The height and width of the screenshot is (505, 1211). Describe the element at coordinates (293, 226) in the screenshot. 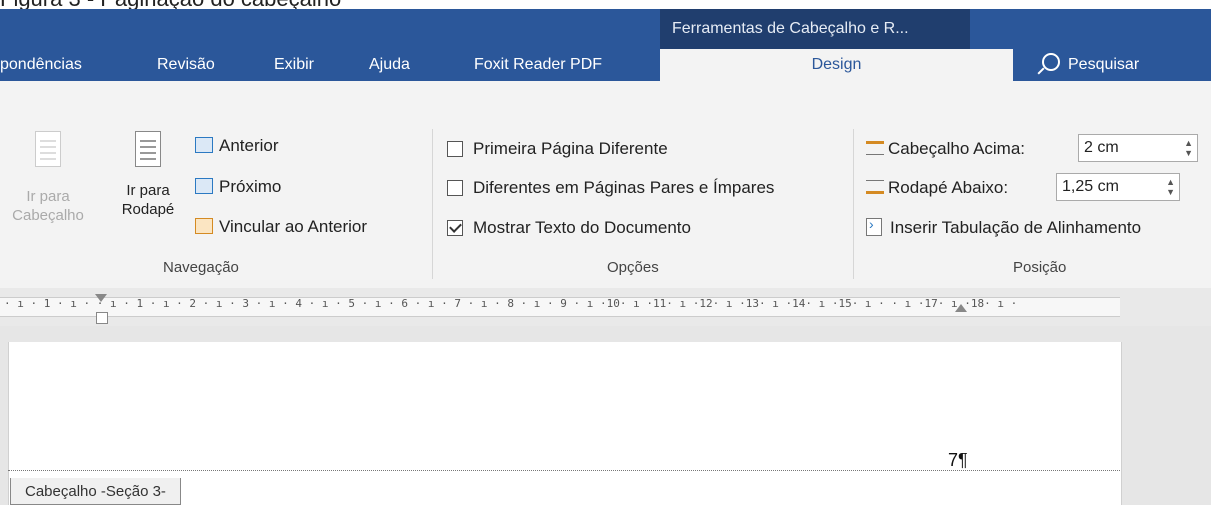

I see `link-to-previous-label: Vincular ao Anterior` at that location.